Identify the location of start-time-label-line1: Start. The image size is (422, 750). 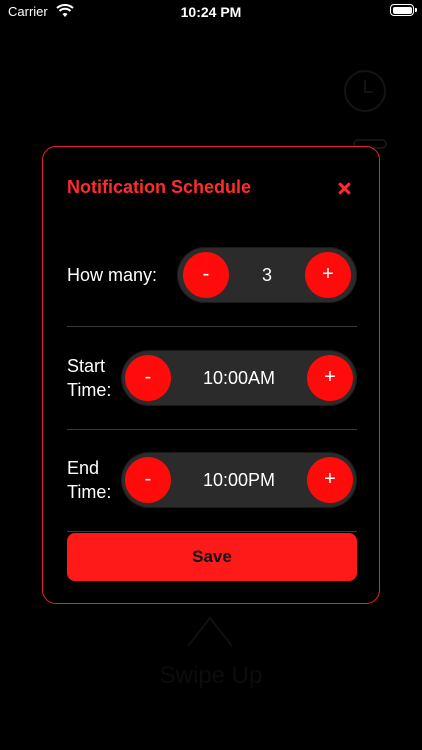
(86, 366).